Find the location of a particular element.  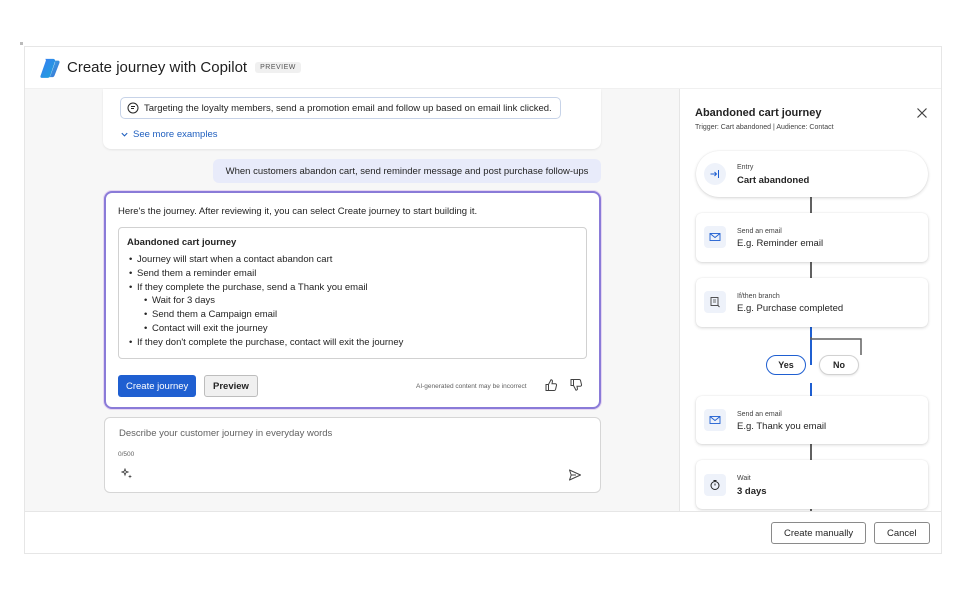

flow-node-entry: Entry Cart abandoned is located at coordinates (812, 174).